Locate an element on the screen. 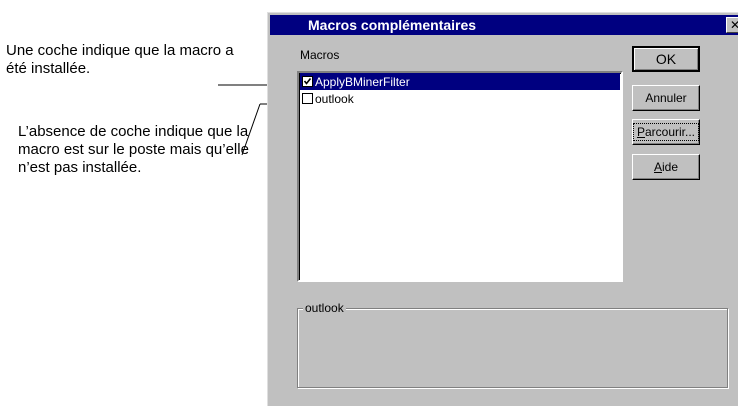 The image size is (738, 406). help-label-rest: ide is located at coordinates (670, 167).